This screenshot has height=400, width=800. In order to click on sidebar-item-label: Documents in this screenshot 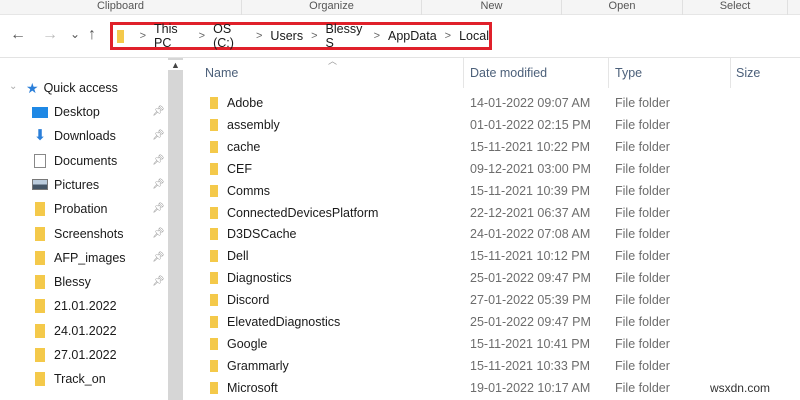, I will do `click(86, 160)`.